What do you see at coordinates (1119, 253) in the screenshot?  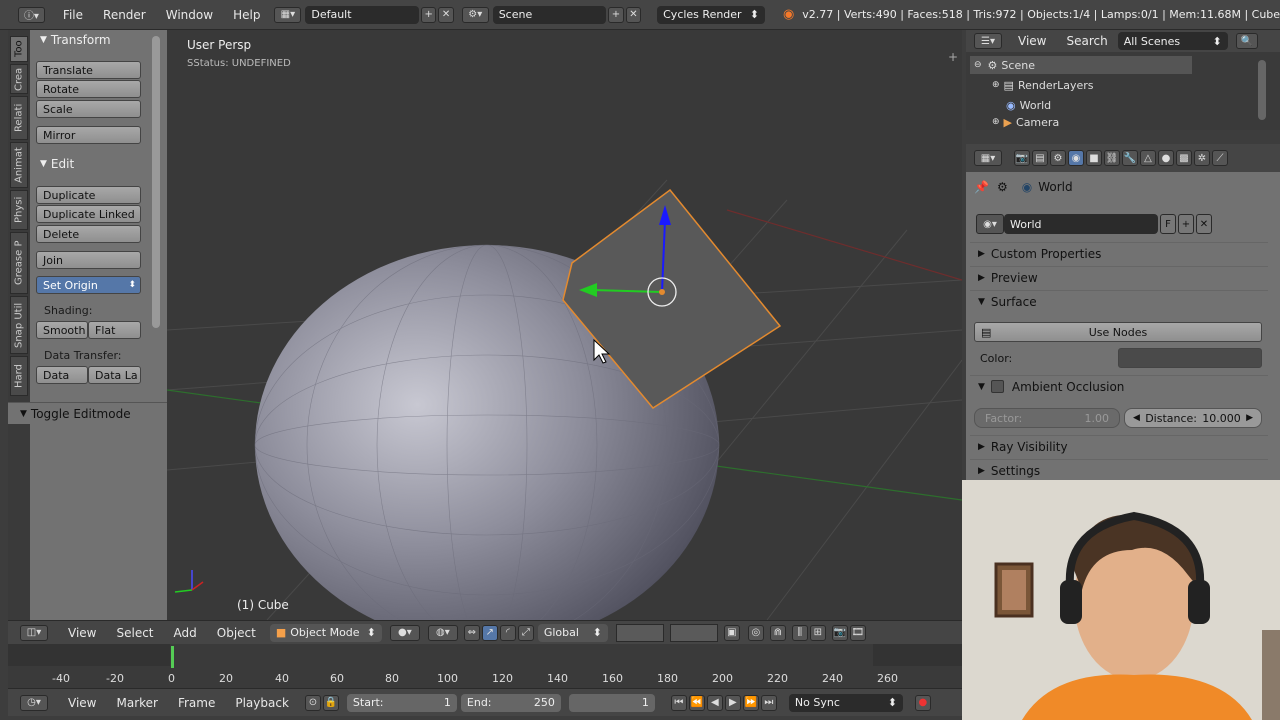 I see `custom-properties-panel: ▶ Custom Properties` at bounding box center [1119, 253].